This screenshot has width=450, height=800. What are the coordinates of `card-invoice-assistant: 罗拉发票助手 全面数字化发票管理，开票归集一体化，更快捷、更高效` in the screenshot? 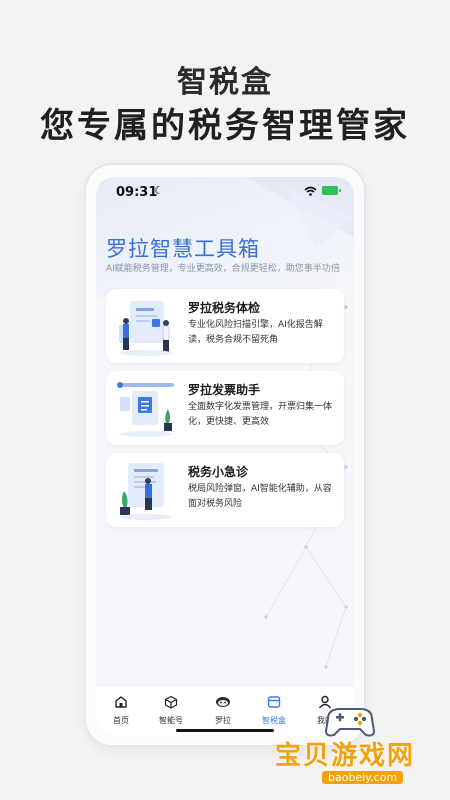 It's located at (225, 408).